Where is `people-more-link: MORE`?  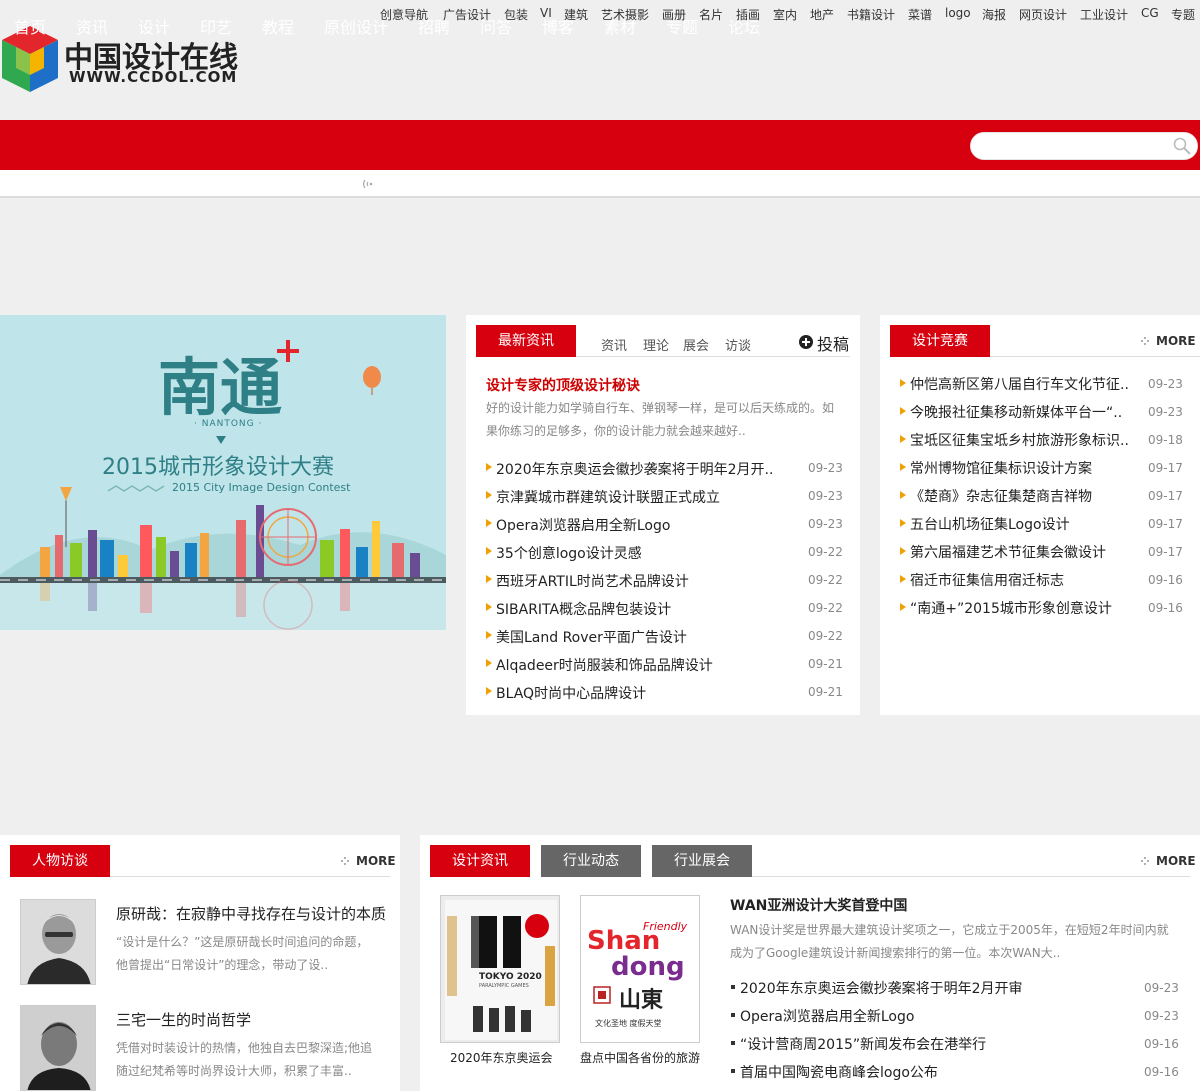
people-more-link: MORE is located at coordinates (376, 861).